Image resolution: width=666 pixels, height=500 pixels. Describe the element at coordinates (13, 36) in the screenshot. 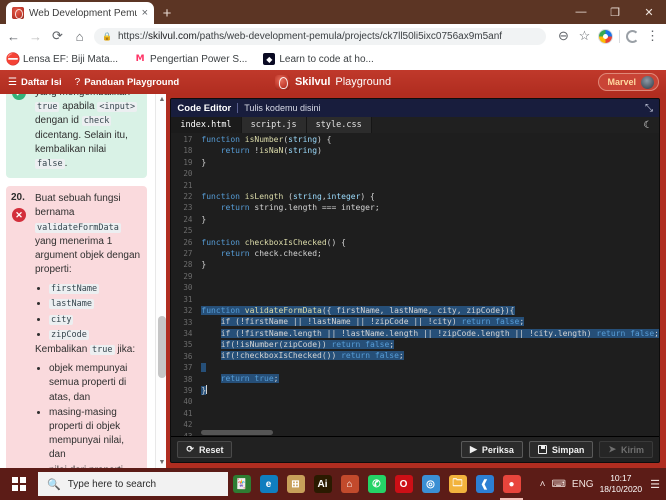

I see `back-icon: ←` at that location.